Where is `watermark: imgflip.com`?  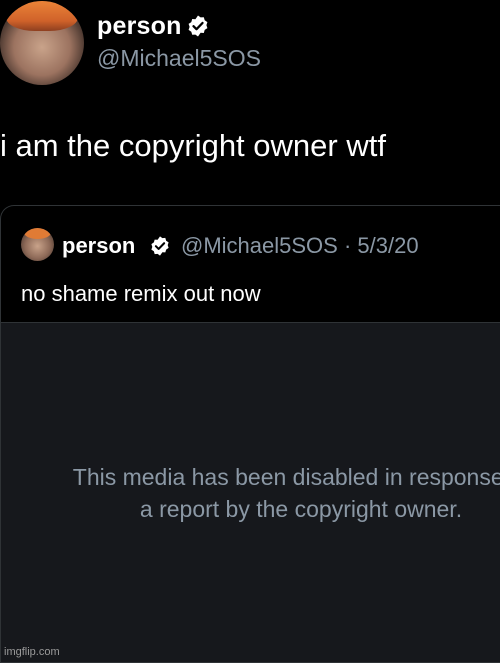 watermark: imgflip.com is located at coordinates (32, 652).